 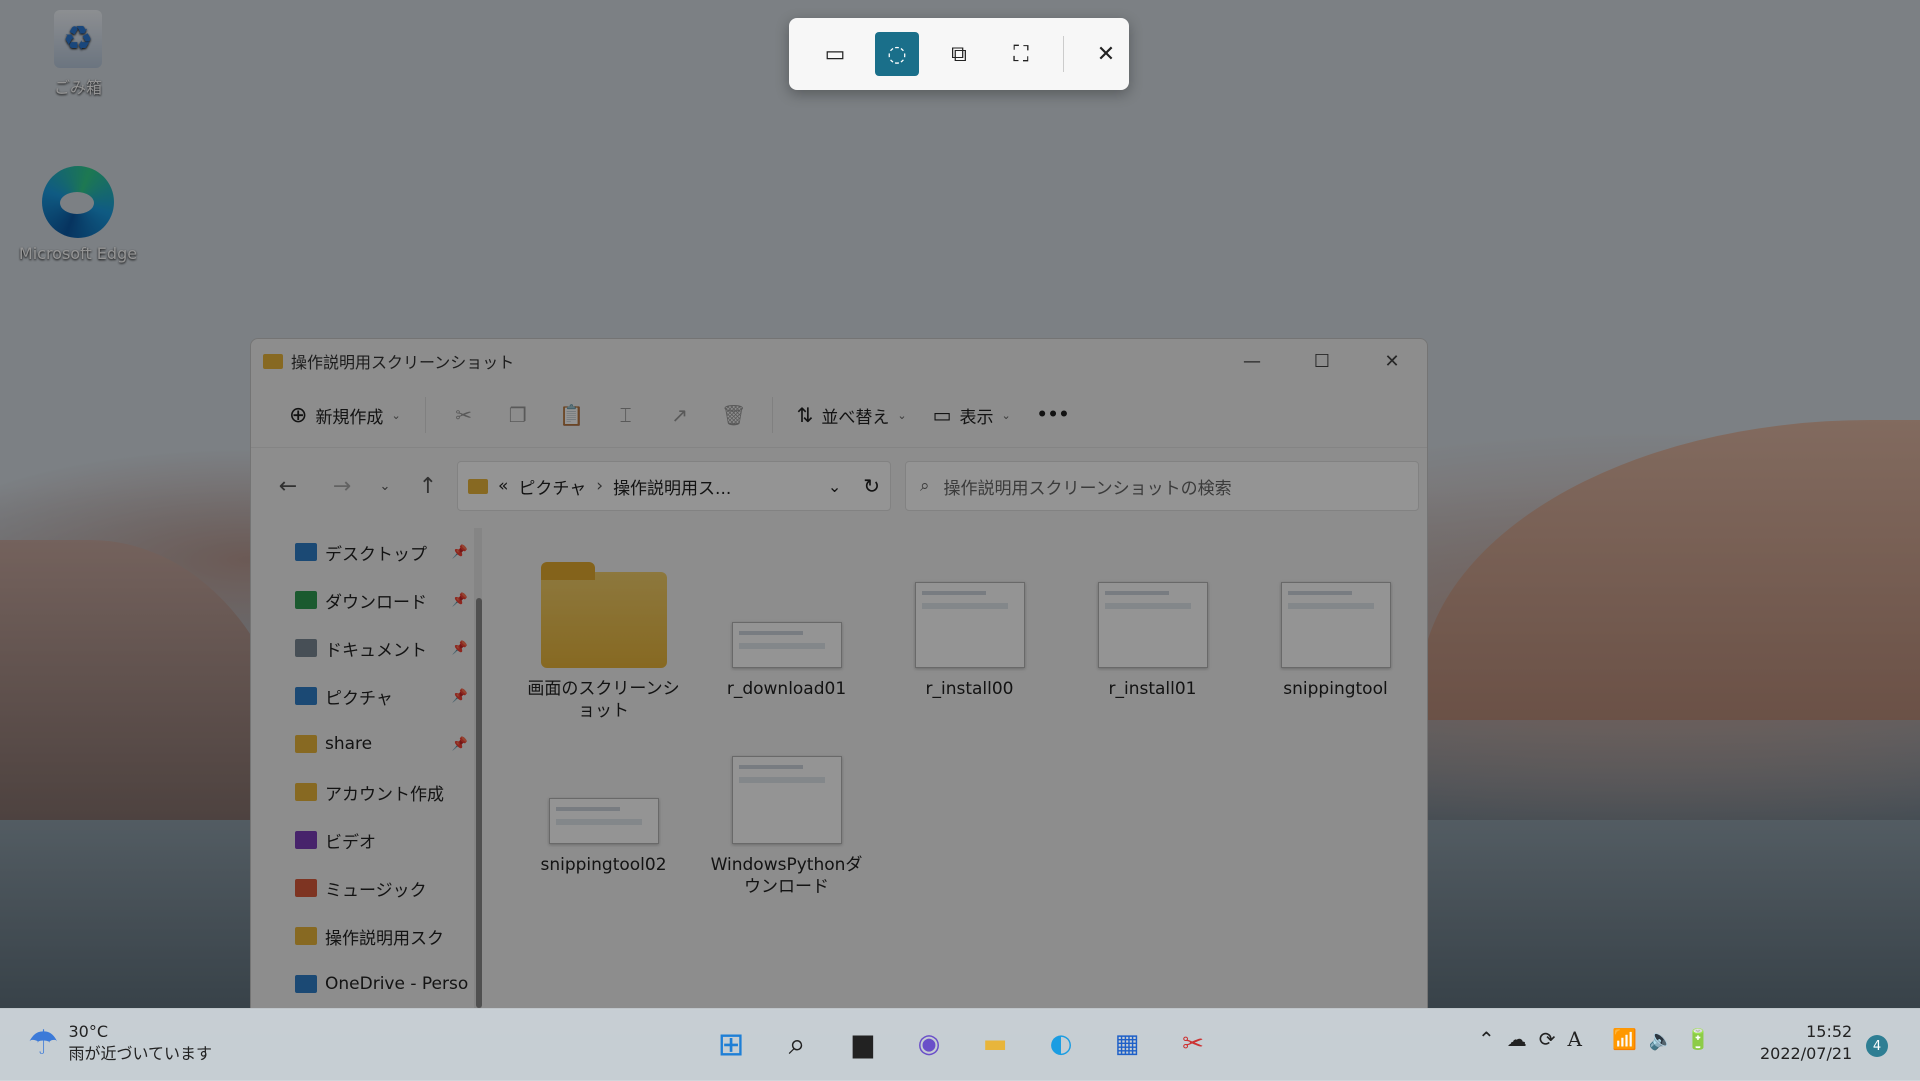 What do you see at coordinates (503, 486) in the screenshot?
I see `breadcrumb-overflow: «` at bounding box center [503, 486].